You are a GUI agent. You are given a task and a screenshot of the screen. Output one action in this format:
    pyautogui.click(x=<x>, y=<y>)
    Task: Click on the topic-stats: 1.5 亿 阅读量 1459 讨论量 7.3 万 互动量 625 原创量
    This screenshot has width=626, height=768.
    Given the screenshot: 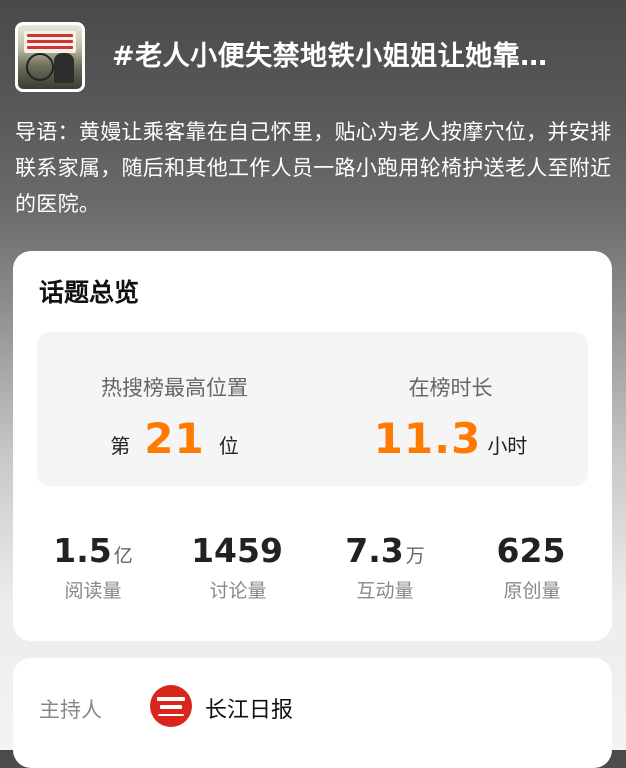 What is the action you would take?
    pyautogui.click(x=312, y=571)
    